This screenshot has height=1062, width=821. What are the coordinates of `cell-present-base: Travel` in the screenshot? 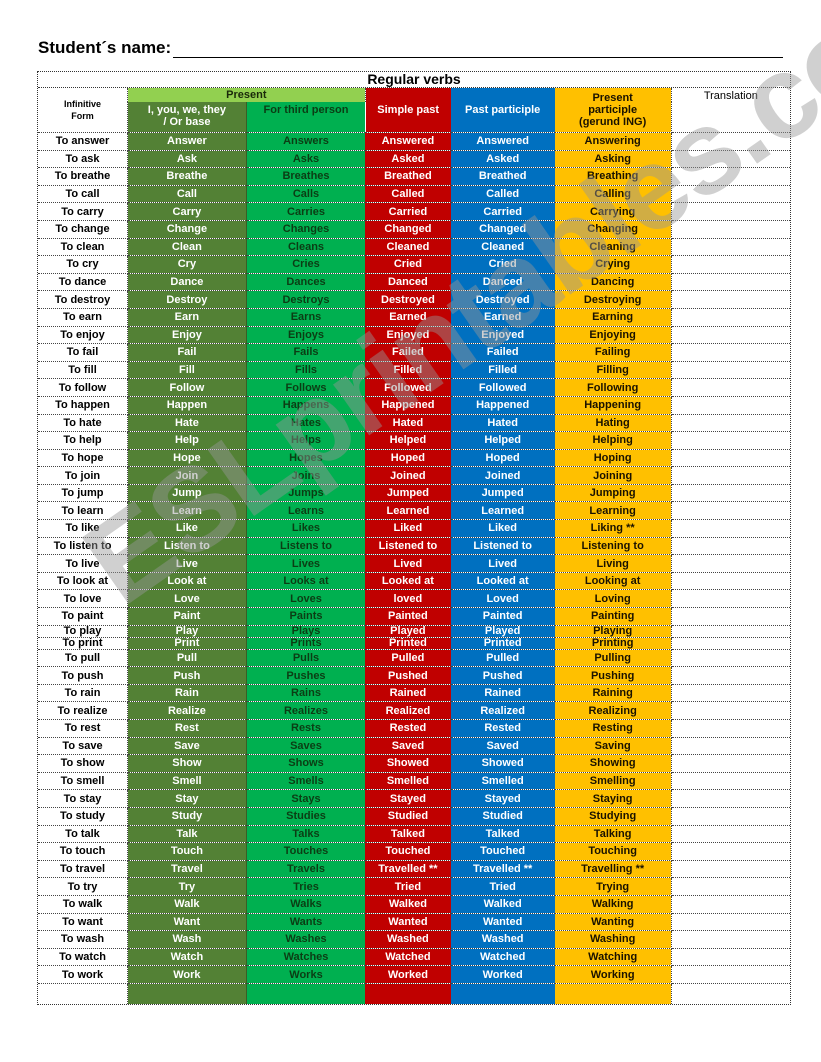 It's located at (187, 869).